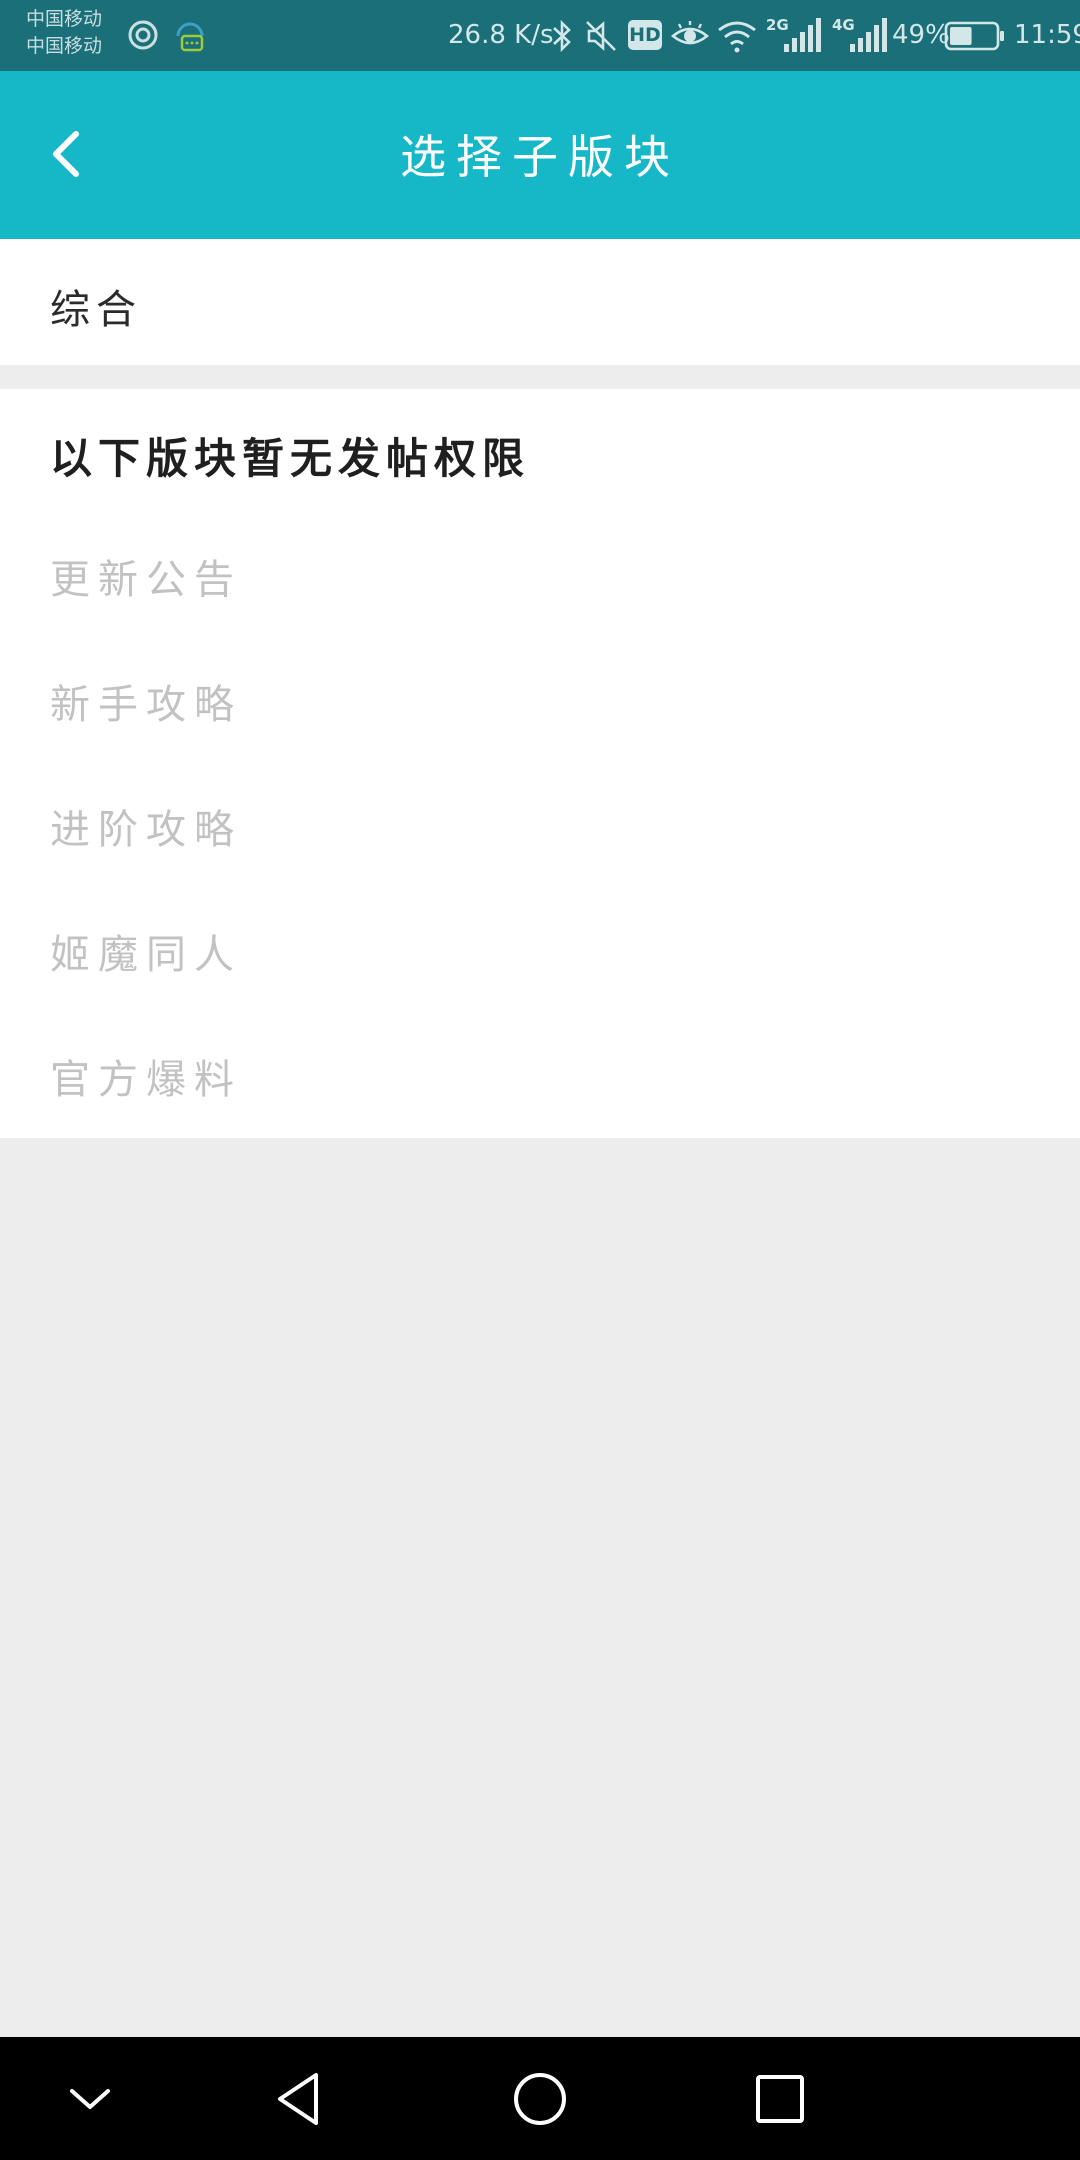  What do you see at coordinates (64, 19) in the screenshot?
I see `carrier-1: 中国移动` at bounding box center [64, 19].